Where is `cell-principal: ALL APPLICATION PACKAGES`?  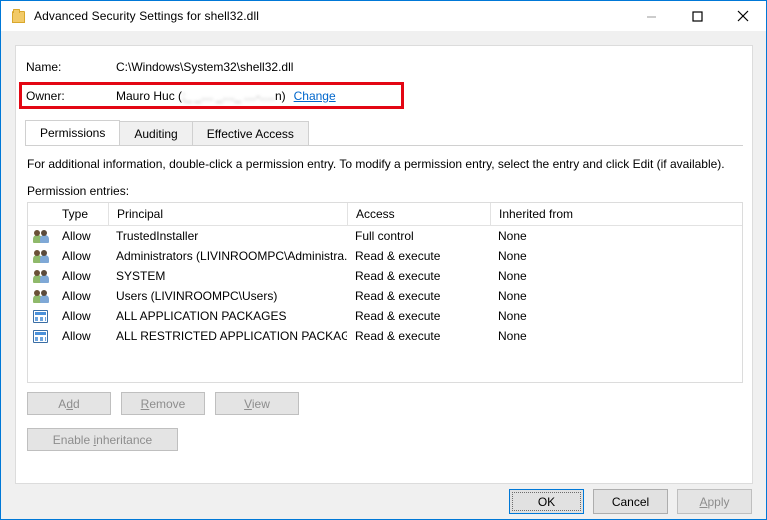
cell-principal: ALL APPLICATION PACKAGES is located at coordinates (201, 316).